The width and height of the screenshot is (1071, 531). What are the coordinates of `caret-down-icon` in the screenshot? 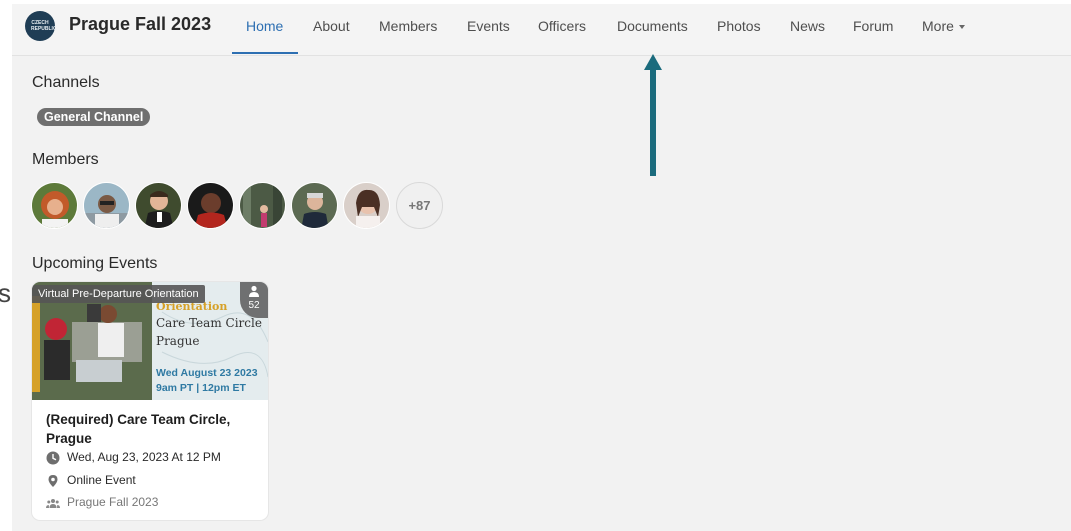 It's located at (961, 27).